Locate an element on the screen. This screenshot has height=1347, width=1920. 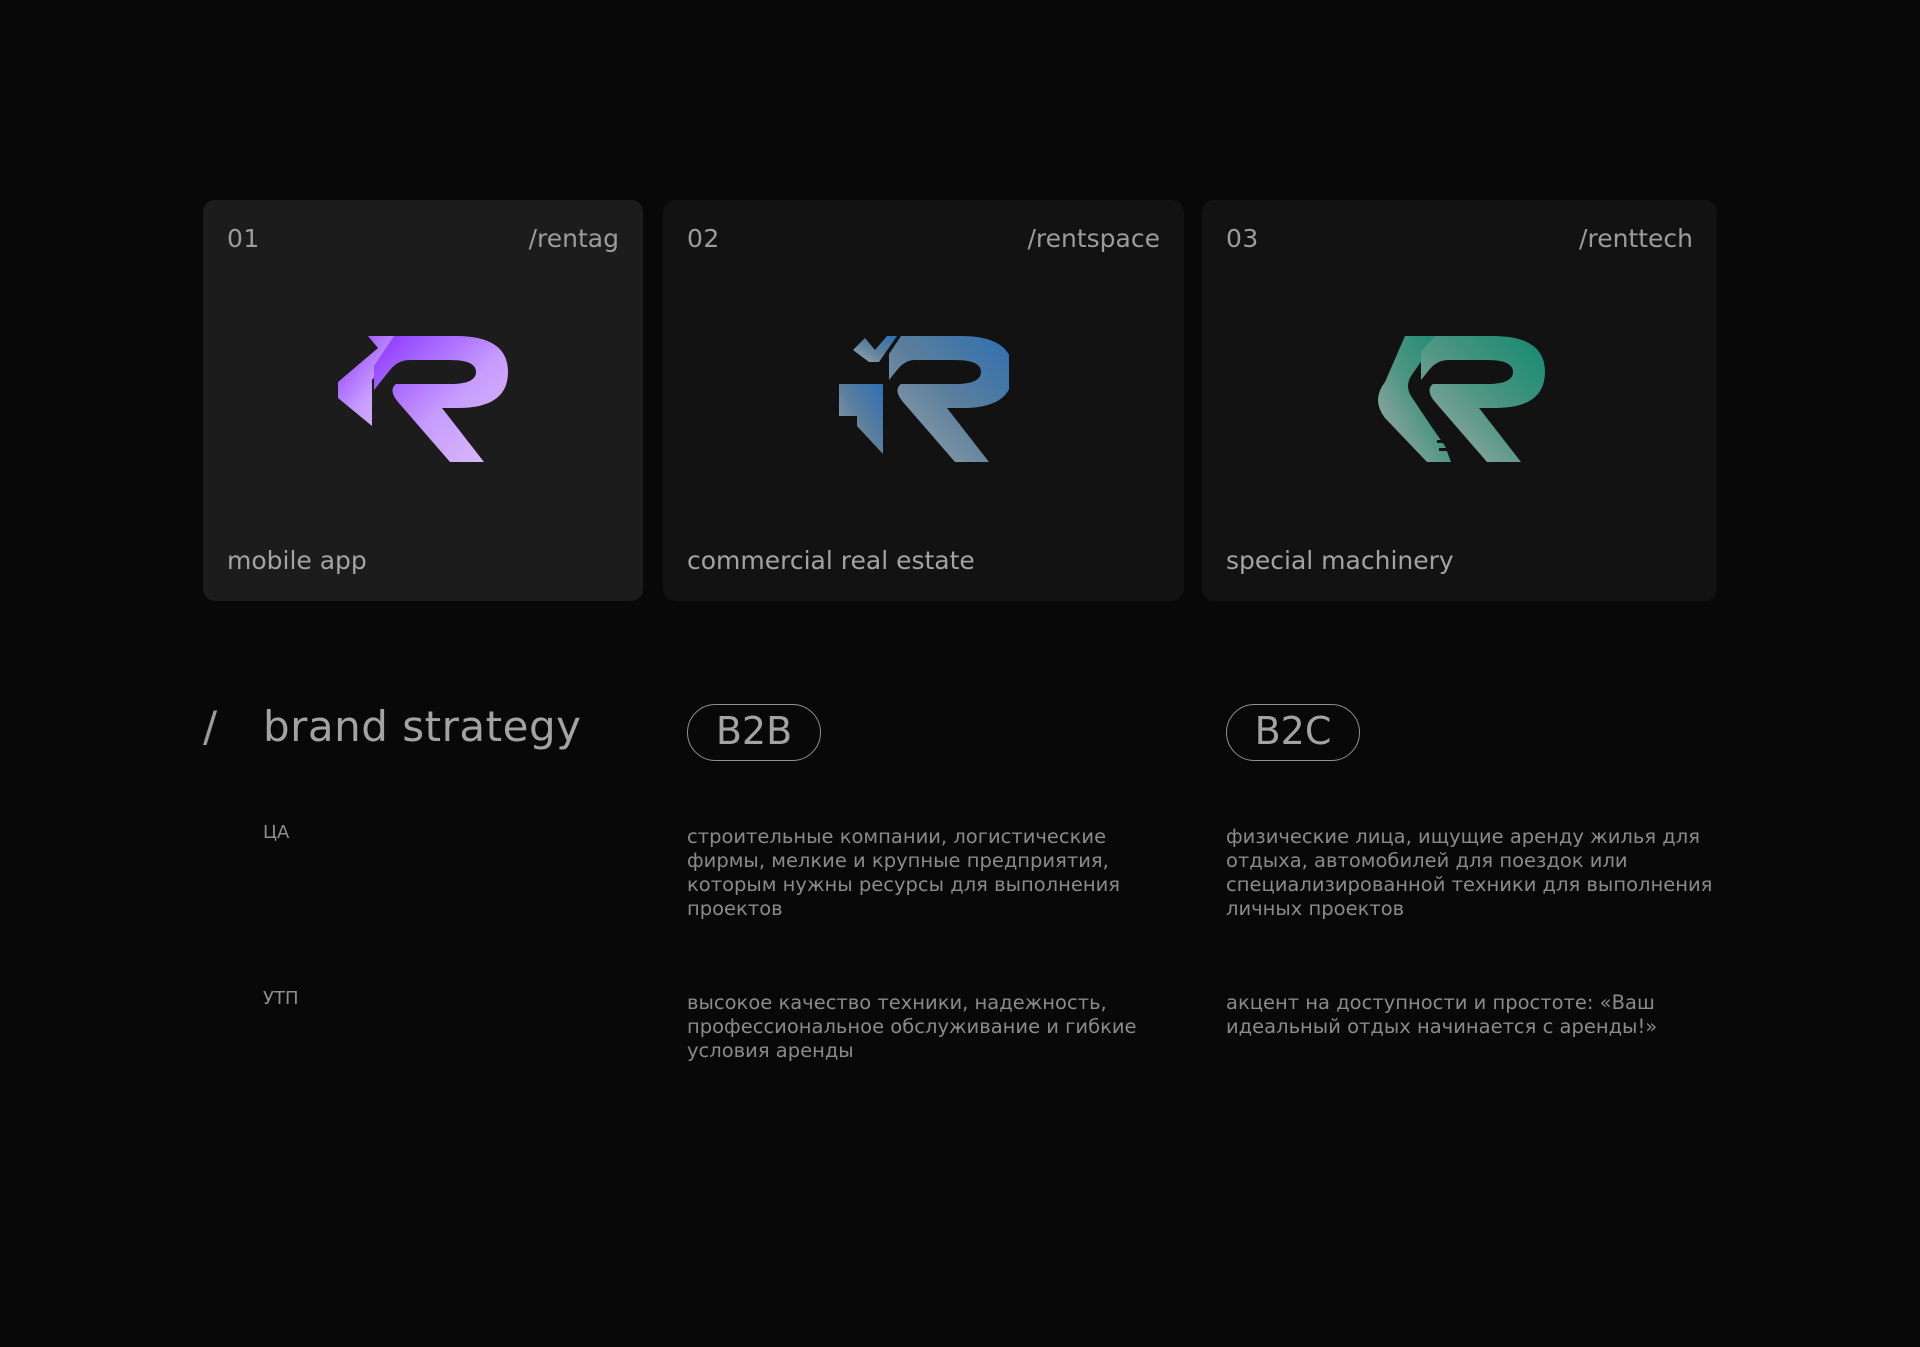
rentag-logo-icon is located at coordinates (423, 399).